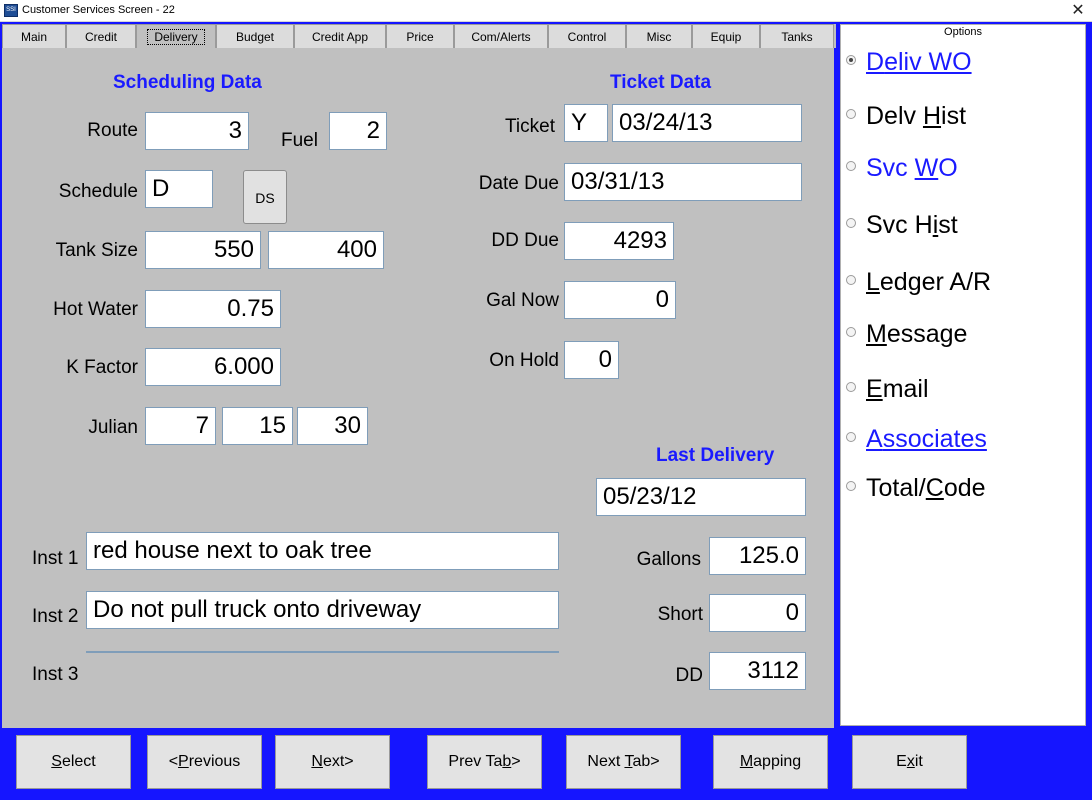 The image size is (1092, 800). Describe the element at coordinates (11, 10) in the screenshot. I see `app-icon: SSI` at that location.